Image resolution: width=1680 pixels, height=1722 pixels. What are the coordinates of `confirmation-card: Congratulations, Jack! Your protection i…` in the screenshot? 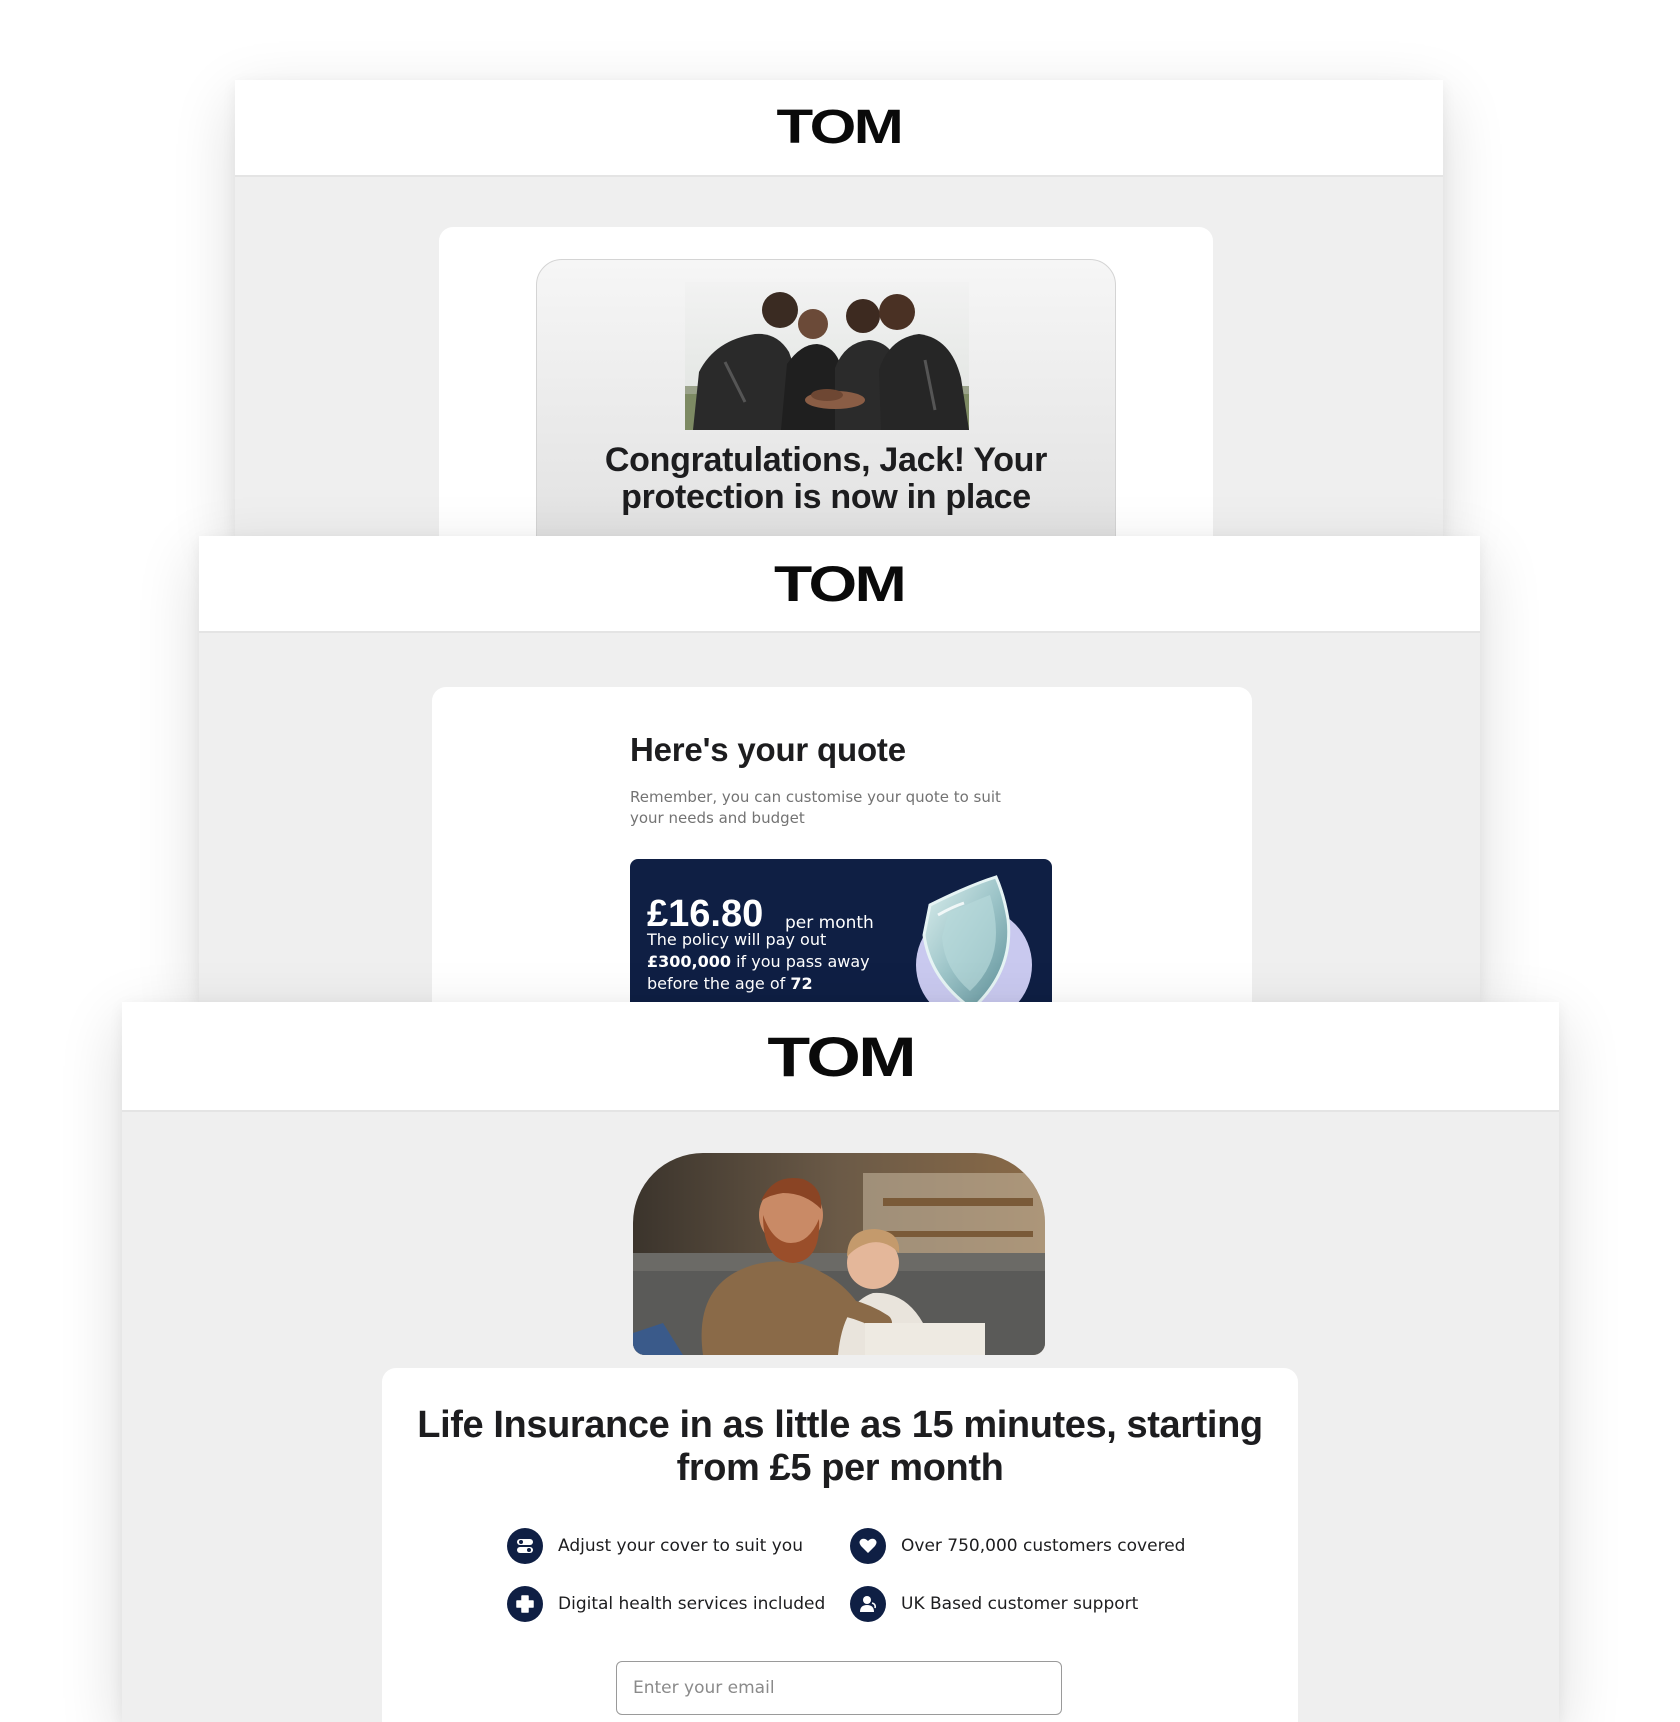 It's located at (826, 383).